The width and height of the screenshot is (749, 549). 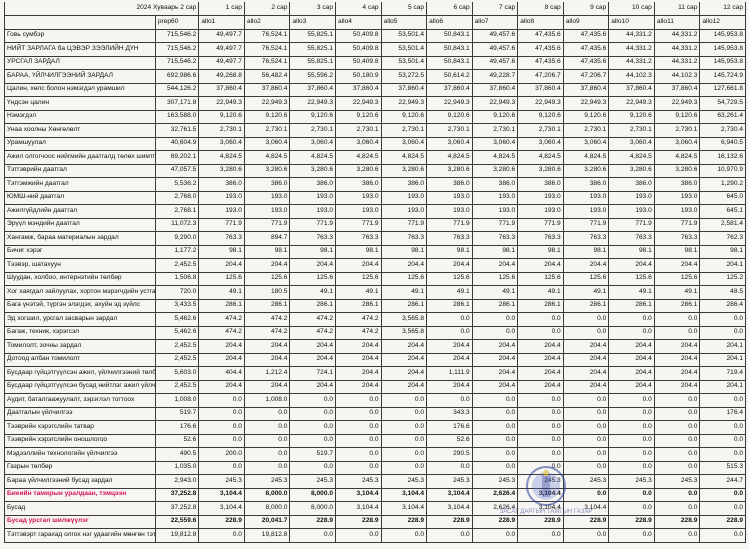 I want to click on row-value: 145,953.8, so click(x=722, y=35).